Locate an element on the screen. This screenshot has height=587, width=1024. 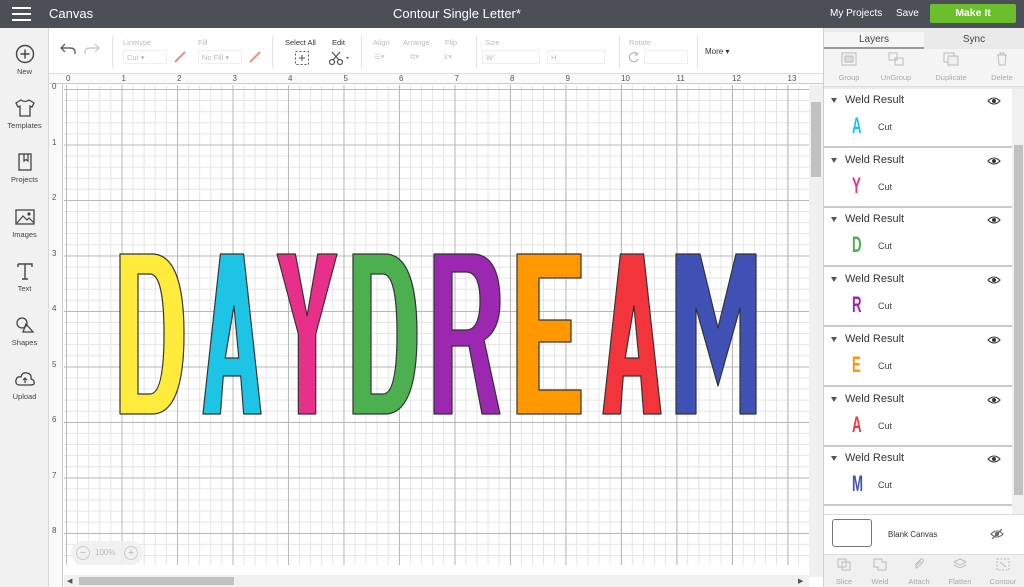
select-all-icon is located at coordinates (302, 58).